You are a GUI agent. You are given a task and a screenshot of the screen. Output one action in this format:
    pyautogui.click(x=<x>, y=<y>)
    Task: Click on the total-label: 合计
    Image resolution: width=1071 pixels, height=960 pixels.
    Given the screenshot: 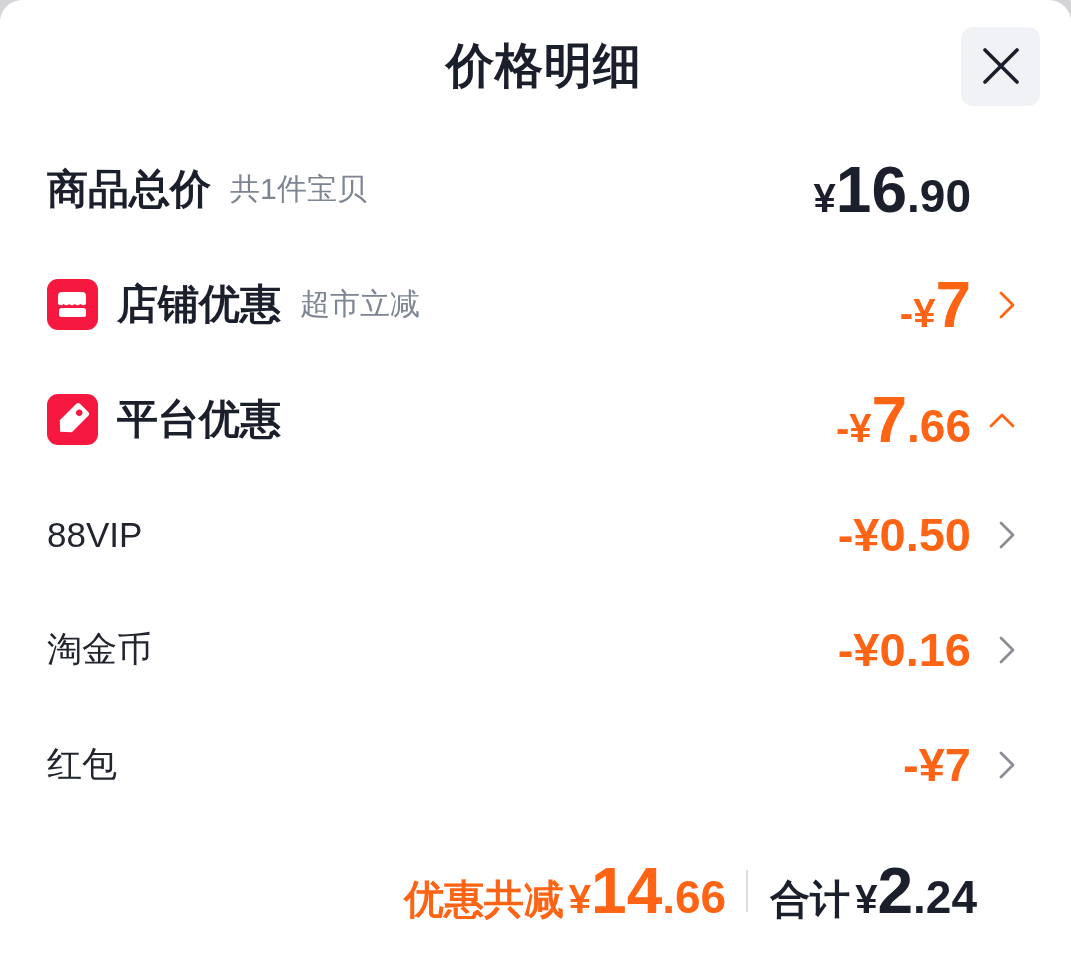 What is the action you would take?
    pyautogui.click(x=810, y=899)
    